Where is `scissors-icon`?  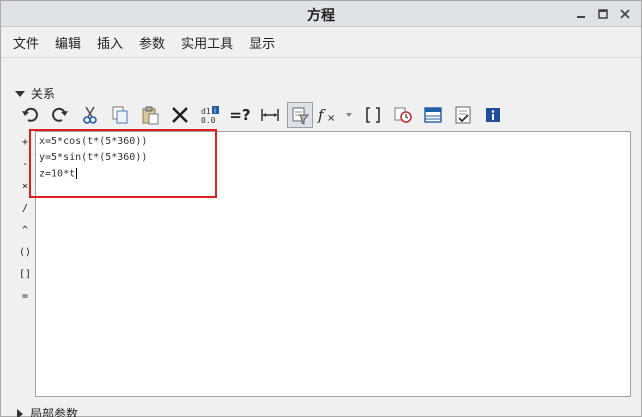 scissors-icon is located at coordinates (90, 115).